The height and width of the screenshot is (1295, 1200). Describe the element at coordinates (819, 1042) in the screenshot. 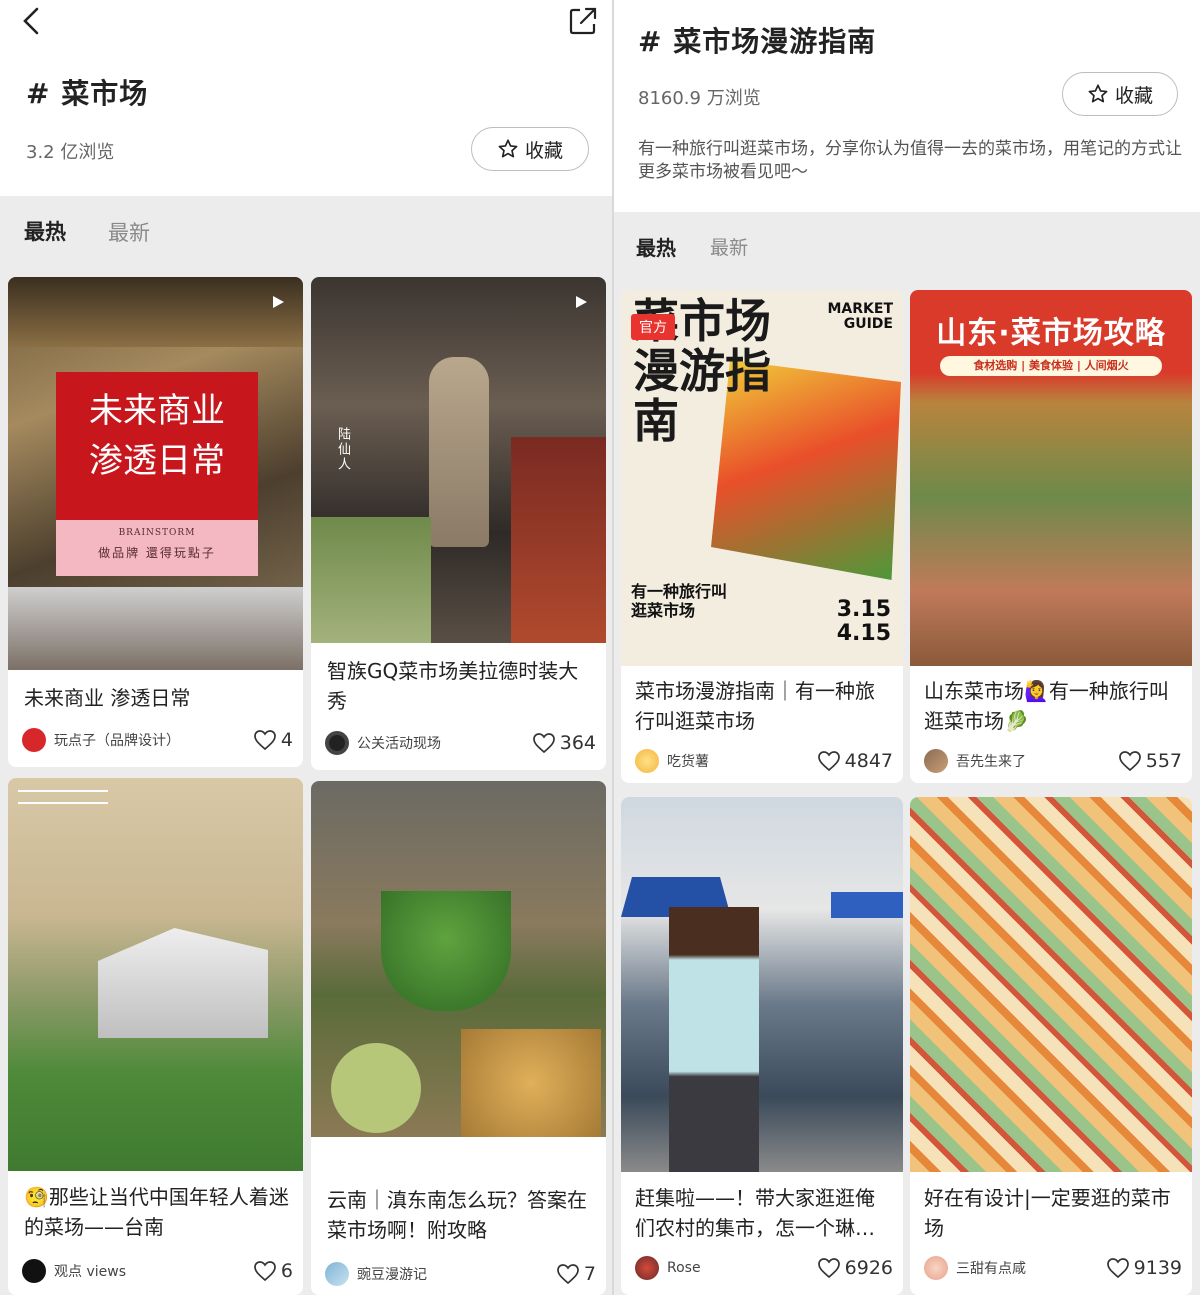

I see `person-right` at that location.